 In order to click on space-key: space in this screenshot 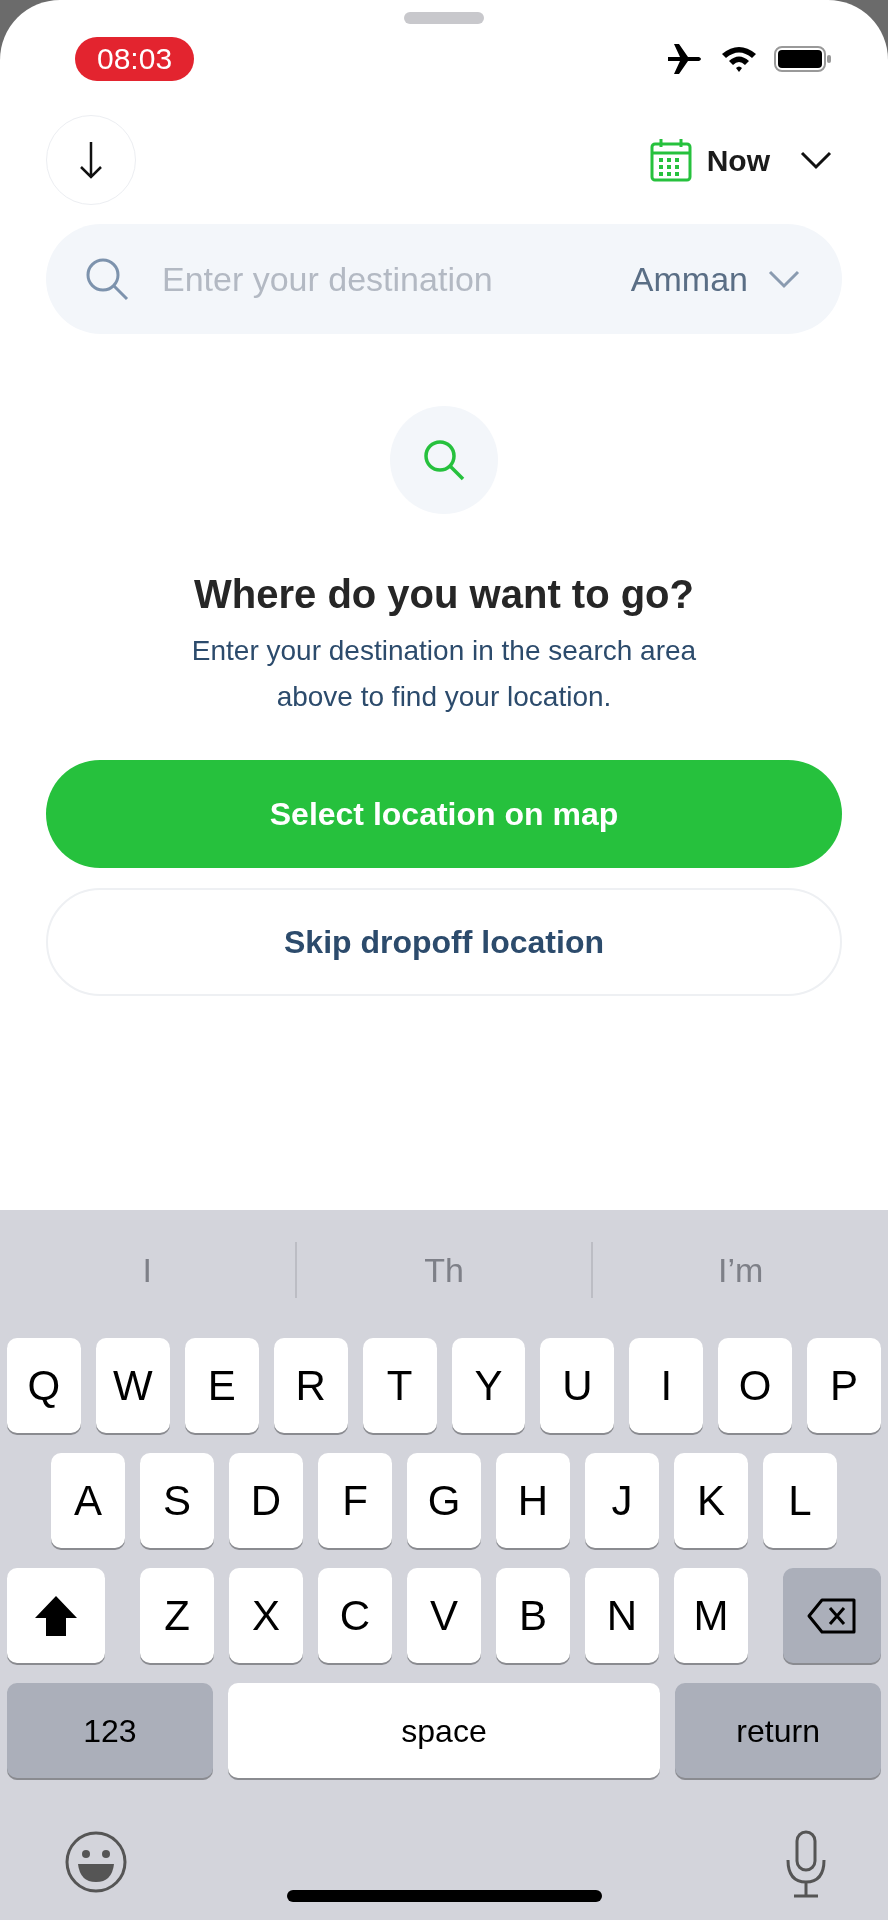, I will do `click(444, 1730)`.